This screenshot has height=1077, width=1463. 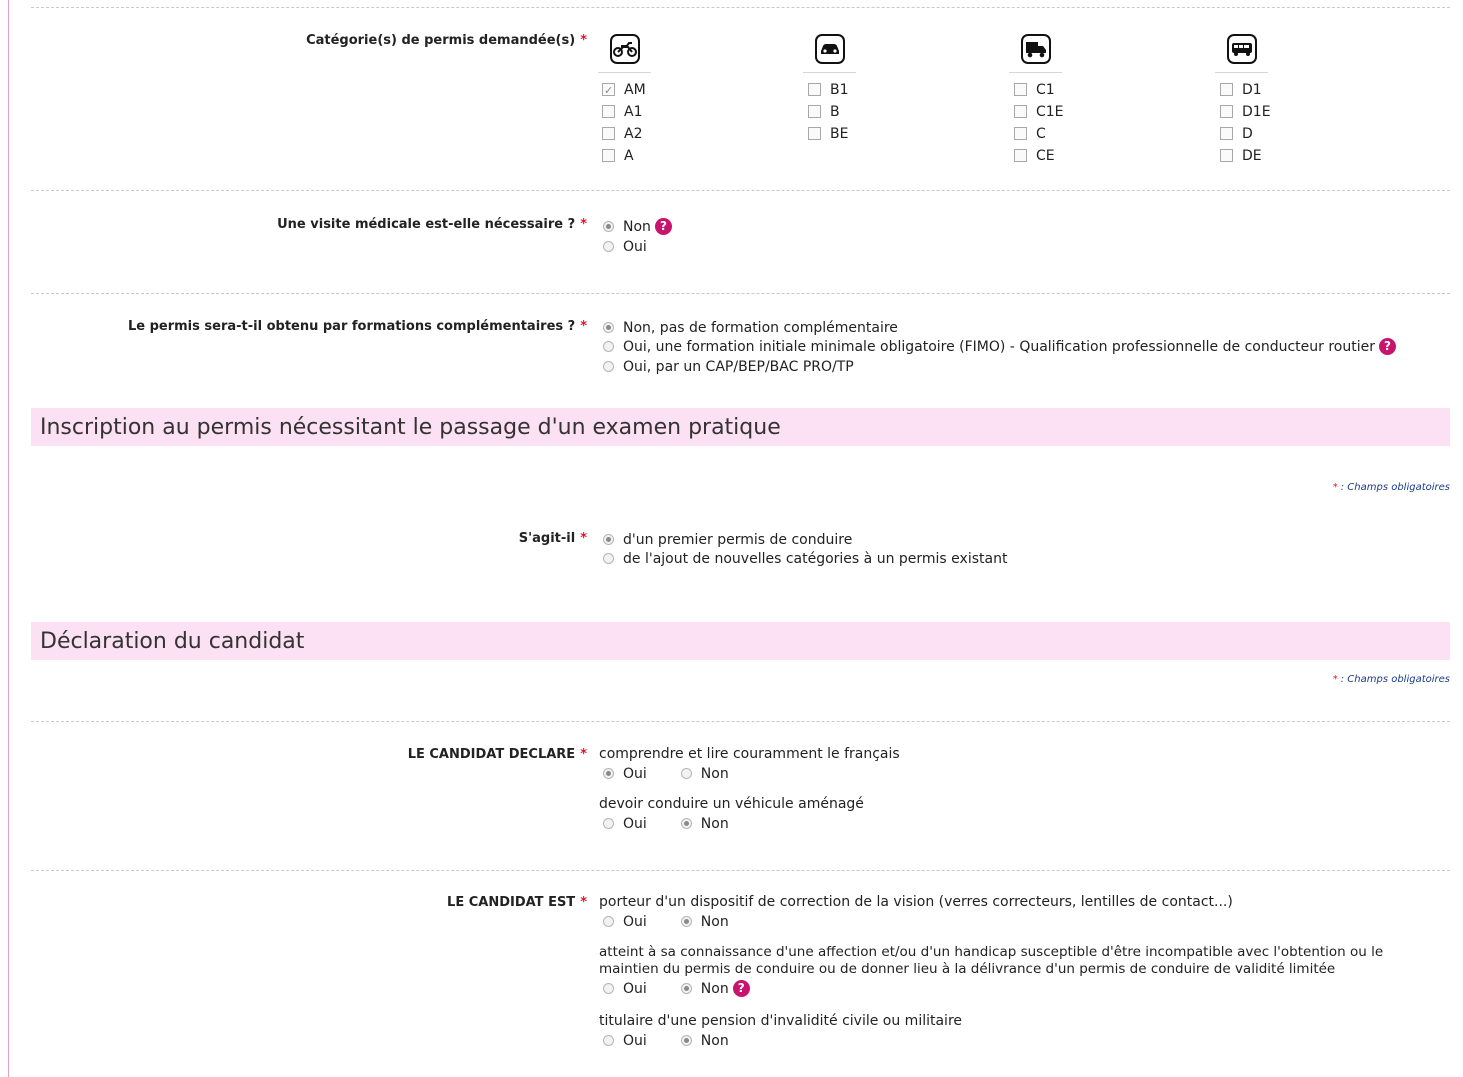 What do you see at coordinates (1252, 156) in the screenshot?
I see `category-code: DE` at bounding box center [1252, 156].